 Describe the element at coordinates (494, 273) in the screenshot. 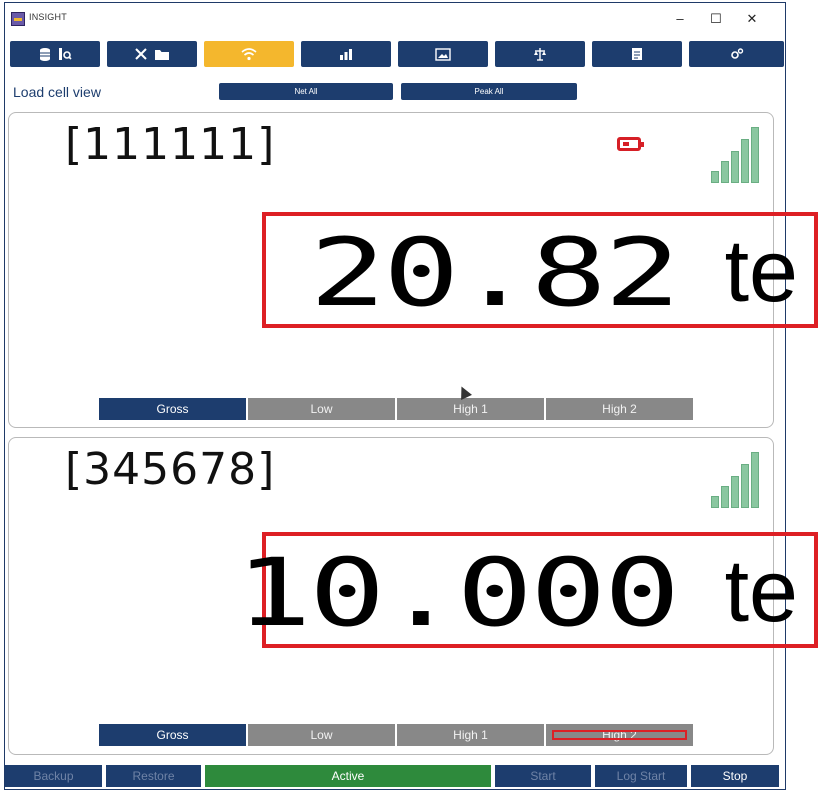

I see `weight-value: 20.82` at that location.